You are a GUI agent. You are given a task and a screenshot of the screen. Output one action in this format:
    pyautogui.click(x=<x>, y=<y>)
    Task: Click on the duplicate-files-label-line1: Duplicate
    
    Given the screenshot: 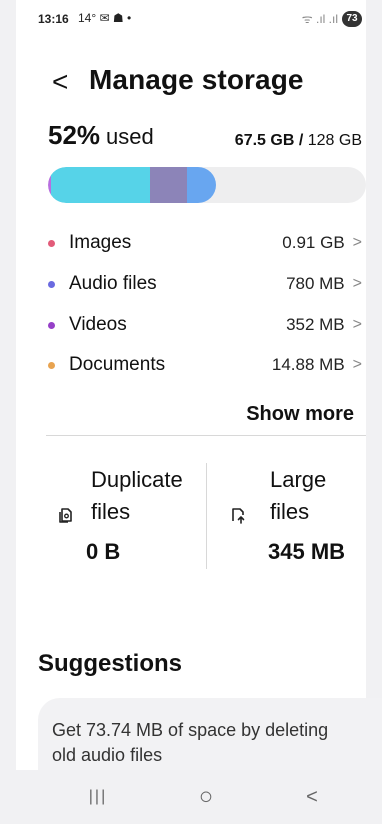 What is the action you would take?
    pyautogui.click(x=137, y=479)
    